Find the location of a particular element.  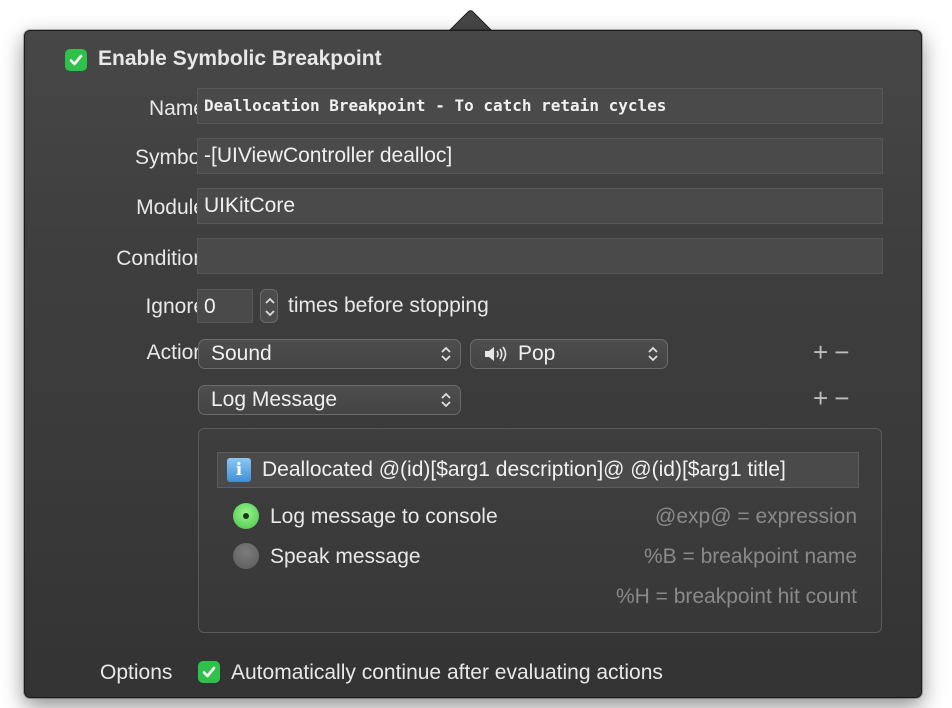

remove-action-button-2: − is located at coordinates (844, 398).